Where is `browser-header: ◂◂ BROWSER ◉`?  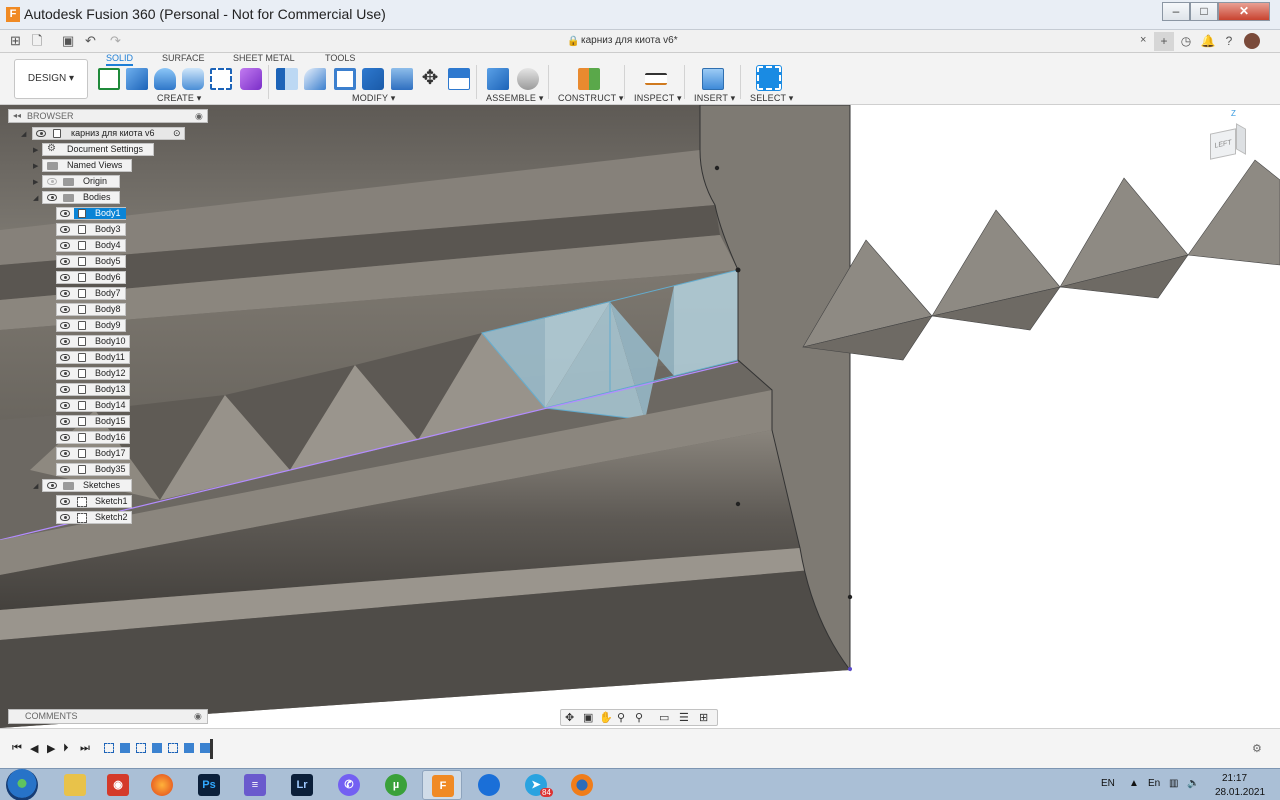
browser-header: ◂◂ BROWSER ◉ is located at coordinates (108, 116).